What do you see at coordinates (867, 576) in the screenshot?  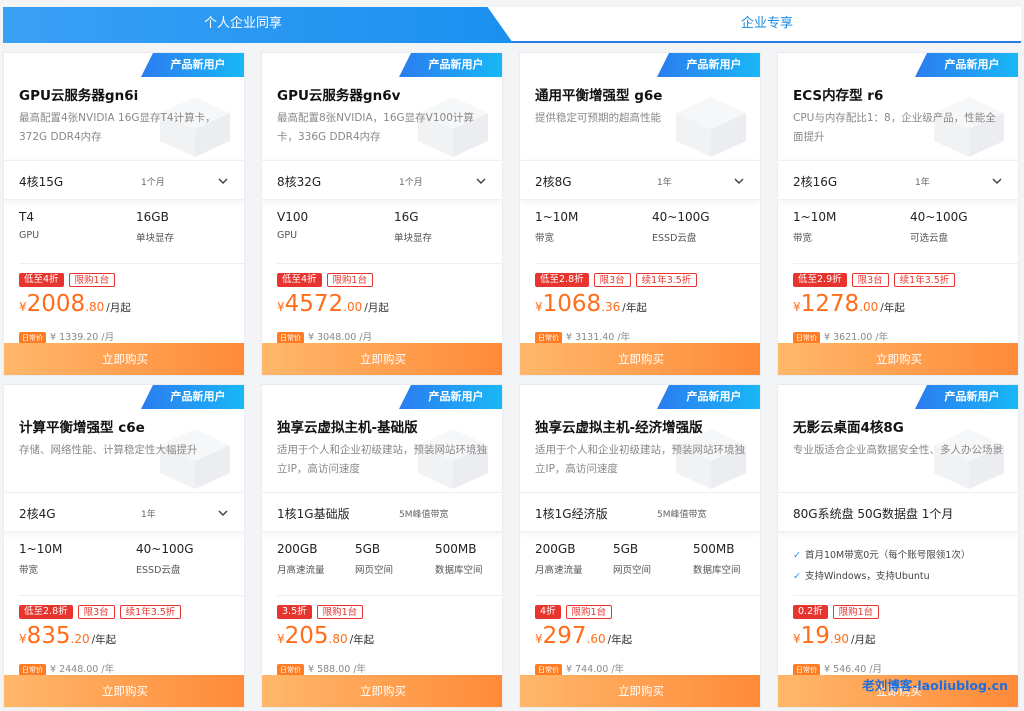 I see `feature-text: 支持Windows，支持Ubuntu` at bounding box center [867, 576].